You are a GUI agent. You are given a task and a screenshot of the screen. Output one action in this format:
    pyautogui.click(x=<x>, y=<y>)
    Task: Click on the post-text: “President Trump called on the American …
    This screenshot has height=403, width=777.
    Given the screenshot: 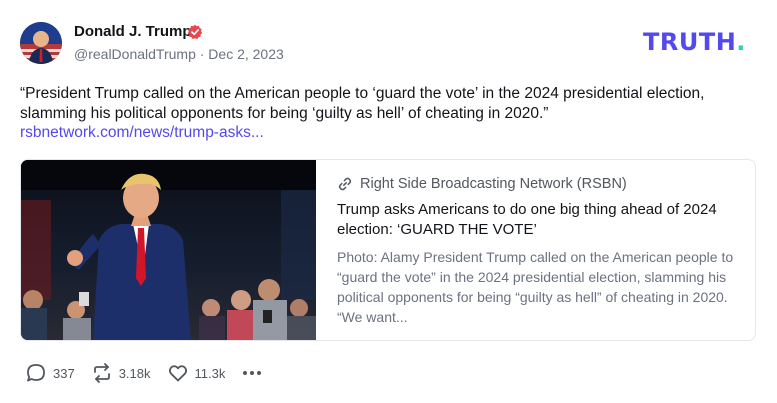 What is the action you would take?
    pyautogui.click(x=362, y=103)
    